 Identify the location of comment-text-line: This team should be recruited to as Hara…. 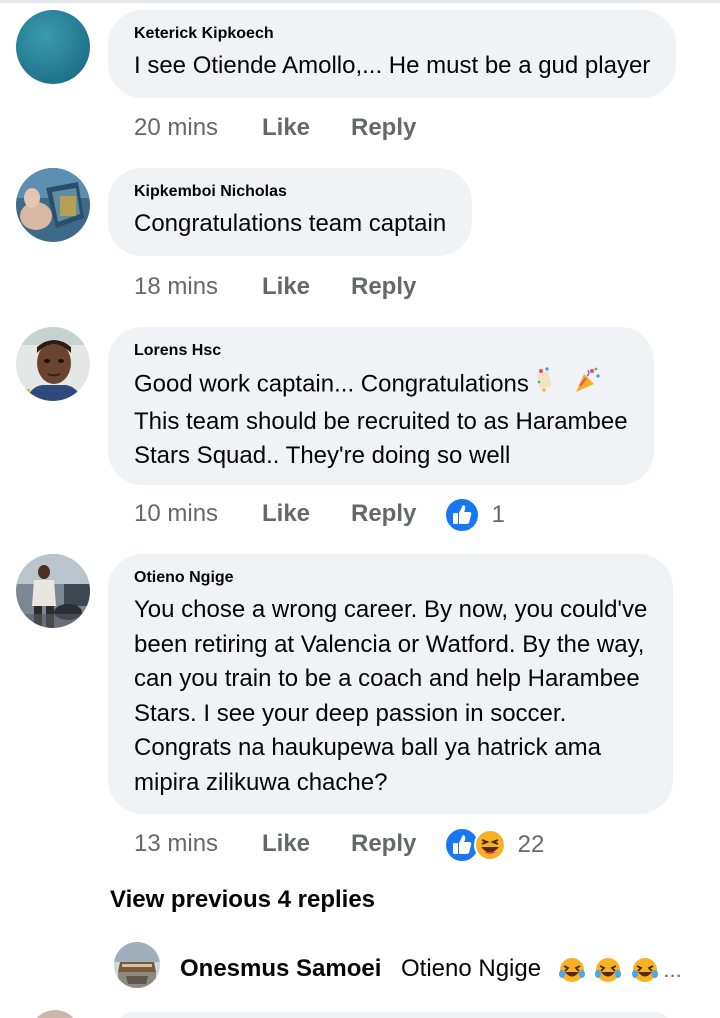
(381, 421).